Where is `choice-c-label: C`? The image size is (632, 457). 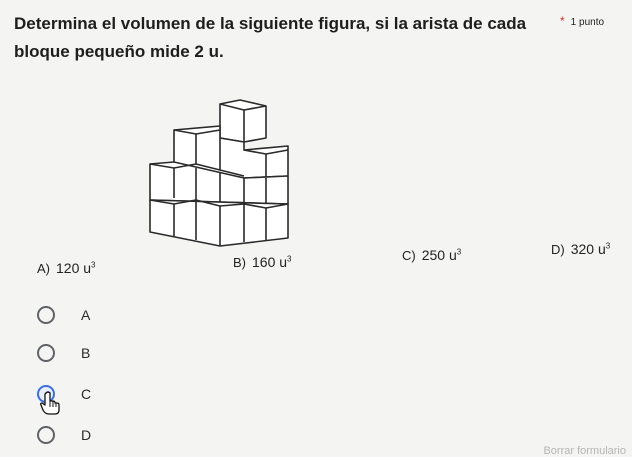
choice-c-label: C is located at coordinates (86, 394).